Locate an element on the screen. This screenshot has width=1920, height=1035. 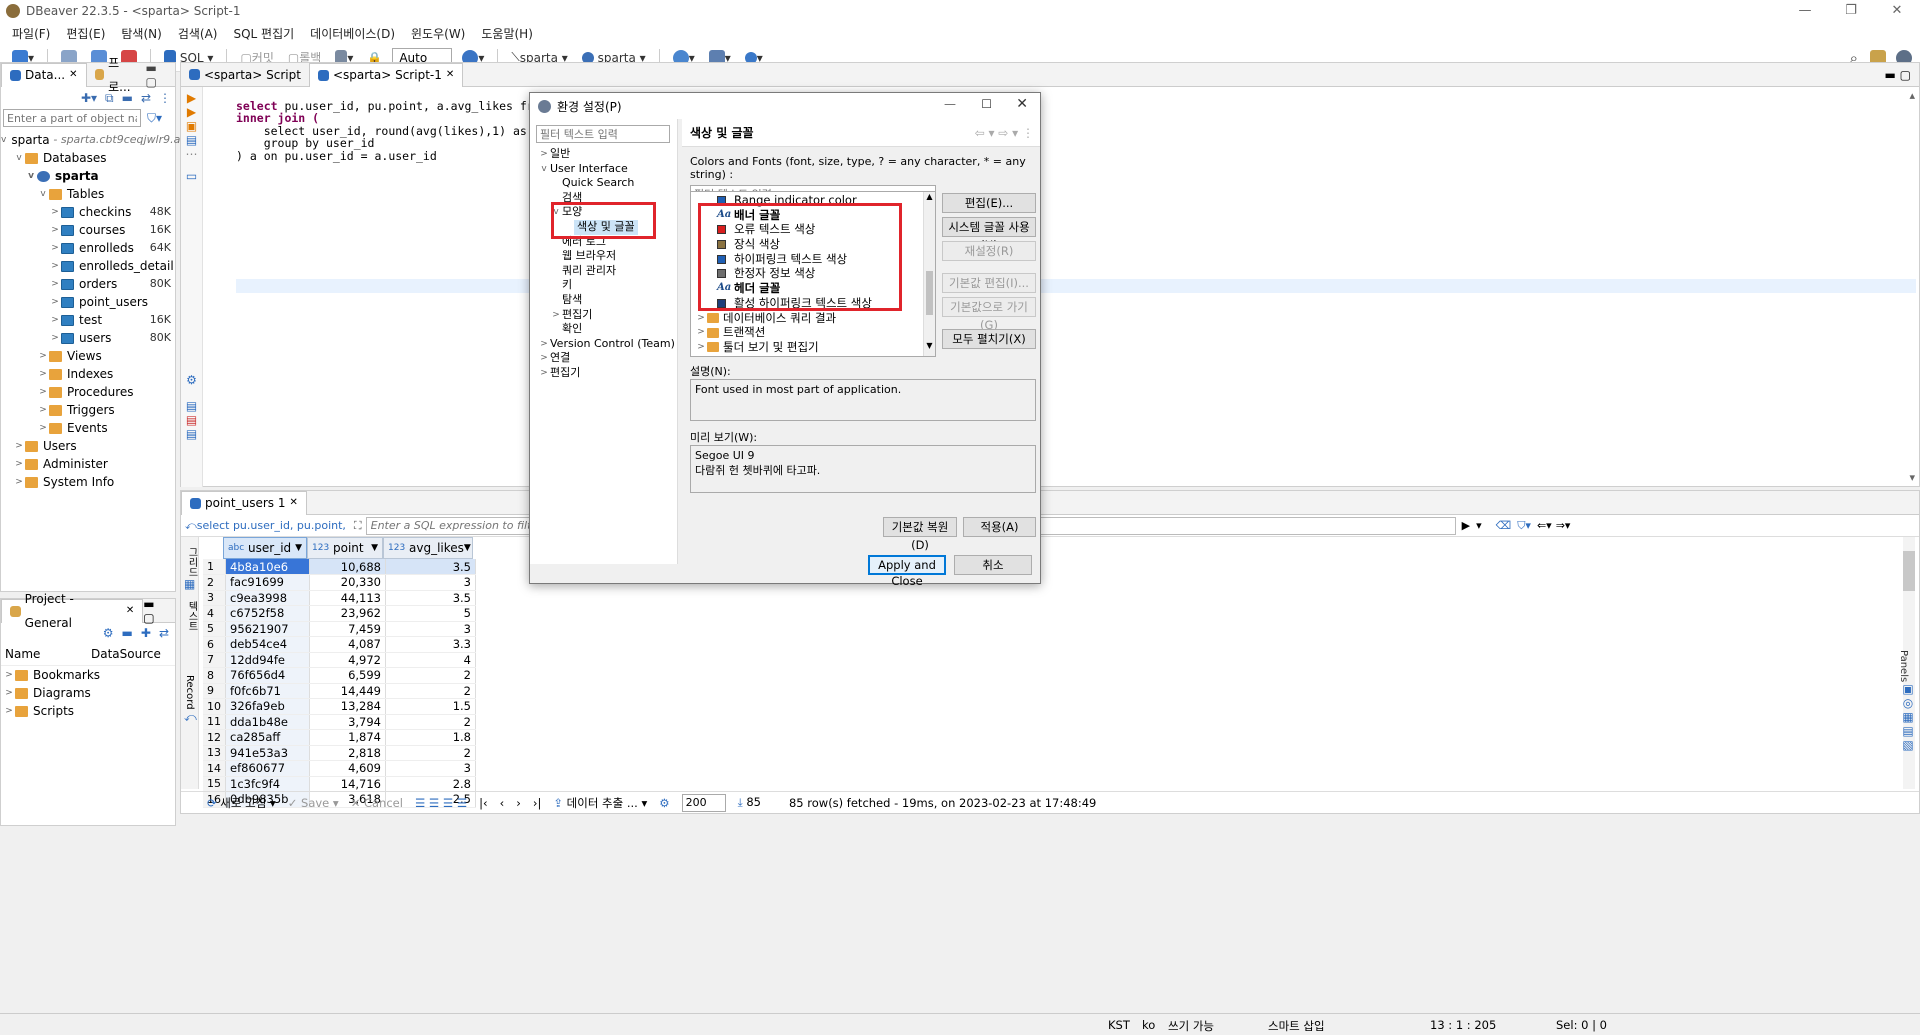
menu-edit: 편집(E) is located at coordinates (85, 33).